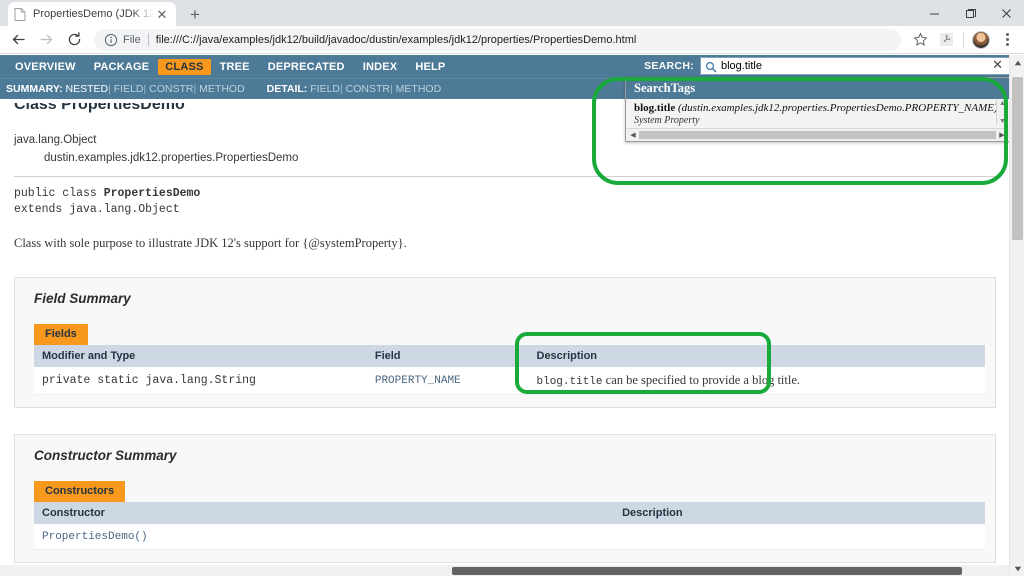  Describe the element at coordinates (569, 381) in the screenshot. I see `description-code: blog.title` at that location.